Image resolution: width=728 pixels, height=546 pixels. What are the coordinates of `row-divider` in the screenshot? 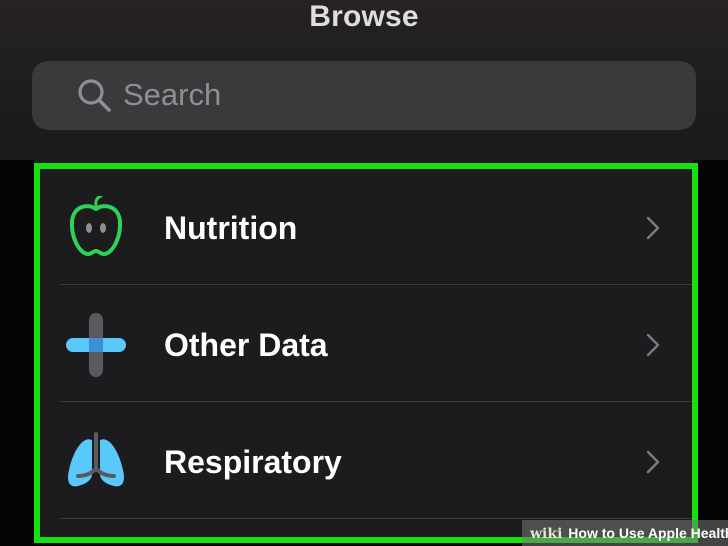 It's located at (377, 518).